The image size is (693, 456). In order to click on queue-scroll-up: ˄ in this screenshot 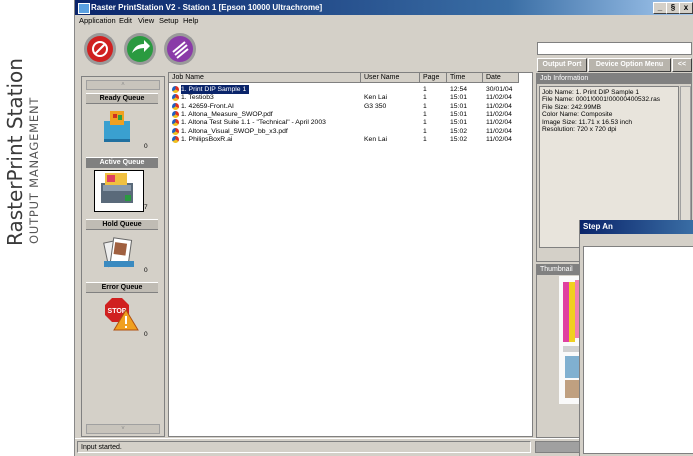, I will do `click(123, 85)`.